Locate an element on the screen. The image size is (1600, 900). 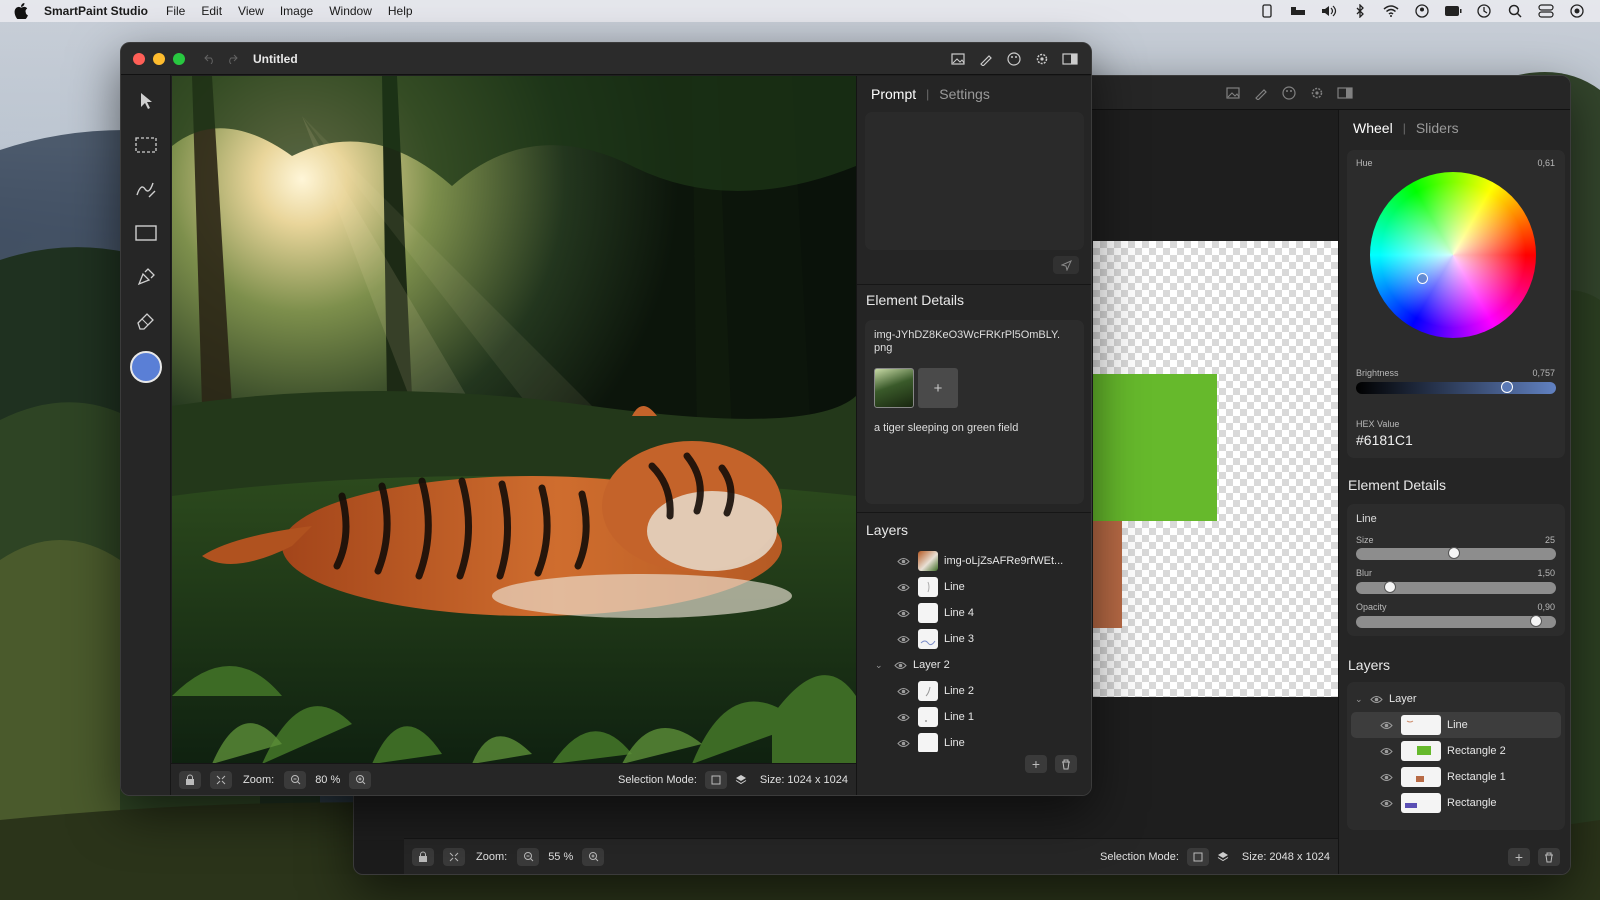
hue-picker-handle is located at coordinates (1422, 278).